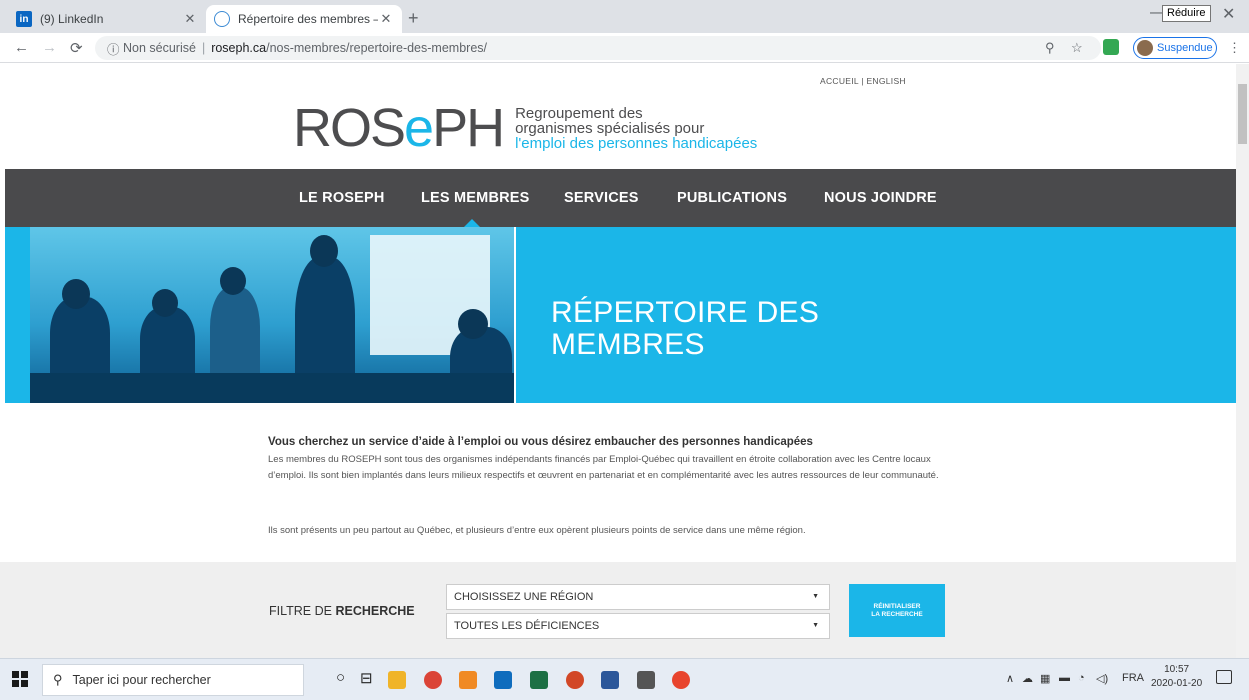 This screenshot has width=1249, height=700. I want to click on tab-repertoire: Répertoire des membres – ROSEPH ✕, so click(304, 19).